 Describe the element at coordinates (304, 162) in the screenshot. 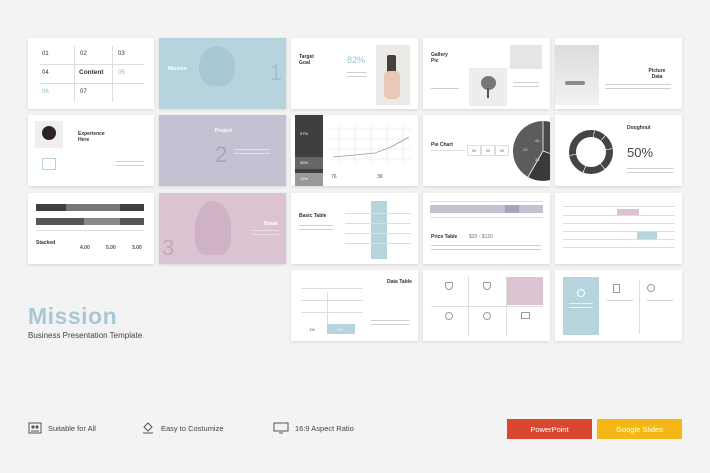

I see `percent-value-2: 30%` at that location.